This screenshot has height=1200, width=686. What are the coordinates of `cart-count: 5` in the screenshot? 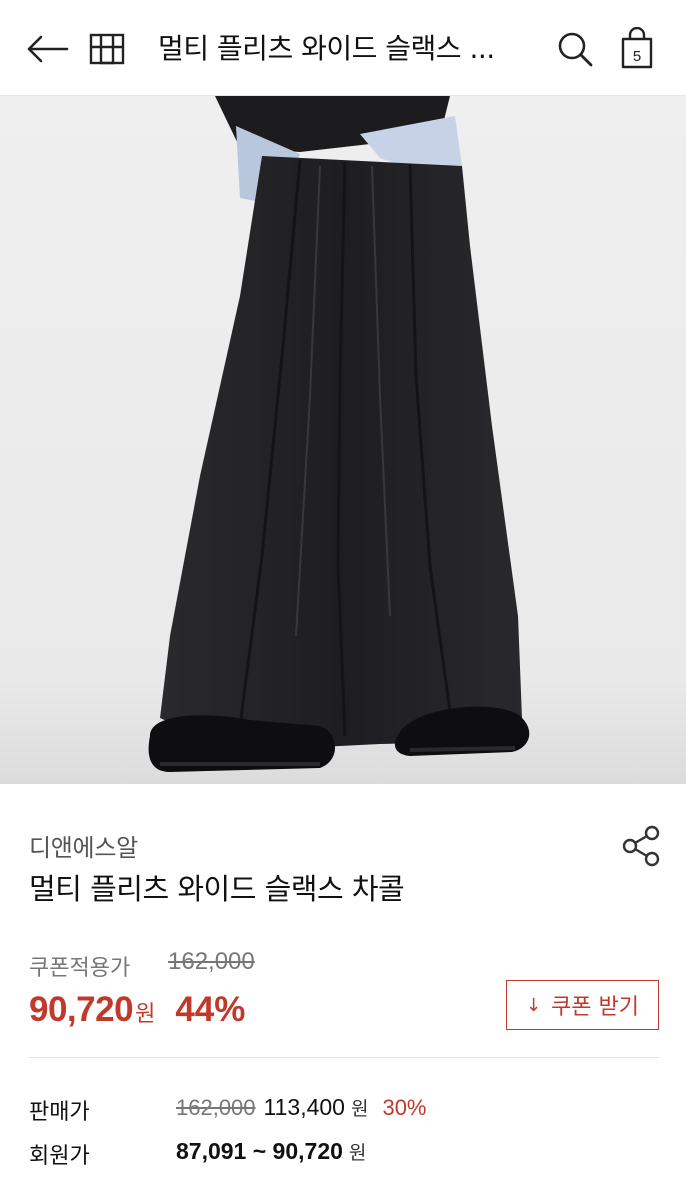 It's located at (637, 56).